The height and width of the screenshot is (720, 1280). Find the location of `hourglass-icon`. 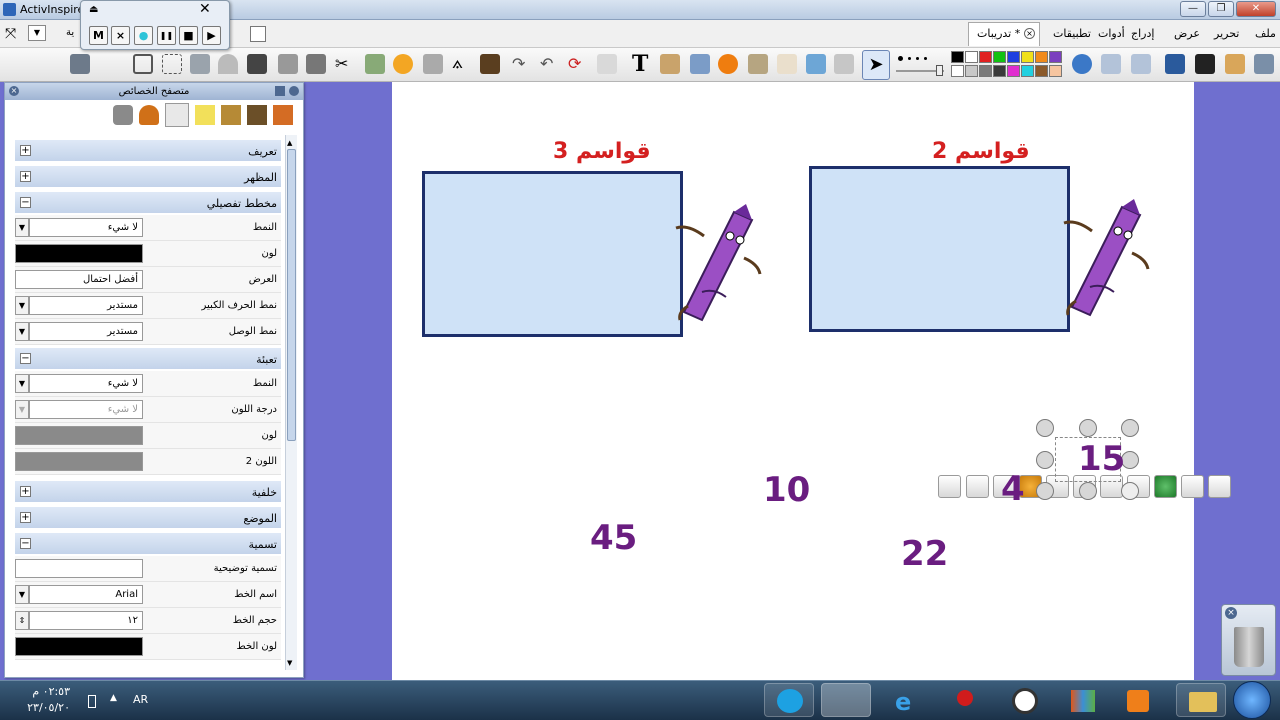

hourglass-icon is located at coordinates (607, 64).